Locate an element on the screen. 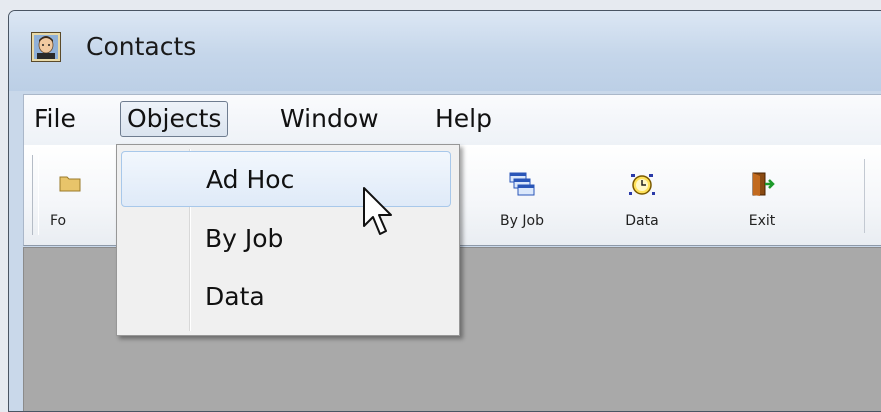 The width and height of the screenshot is (881, 412). menu-help: Help is located at coordinates (463, 119).